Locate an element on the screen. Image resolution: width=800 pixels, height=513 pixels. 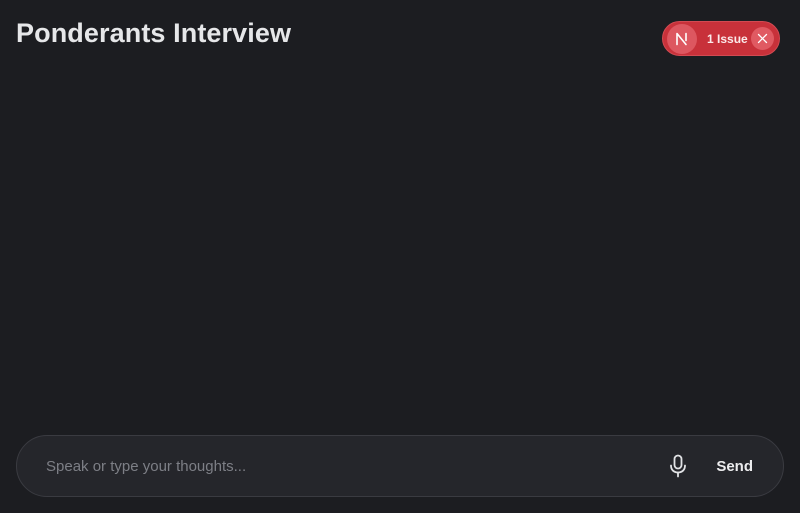
issues-indicator: 1 Issue is located at coordinates (721, 38).